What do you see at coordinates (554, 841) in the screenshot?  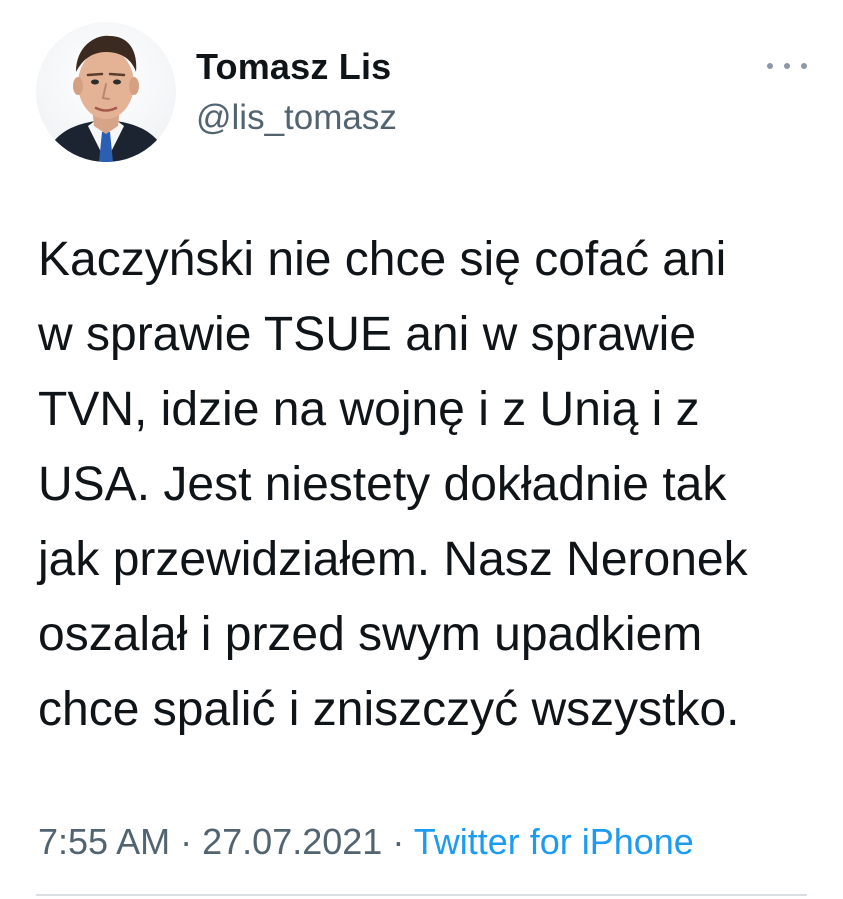 I see `tweet-source-link: Twitter for iPhone` at bounding box center [554, 841].